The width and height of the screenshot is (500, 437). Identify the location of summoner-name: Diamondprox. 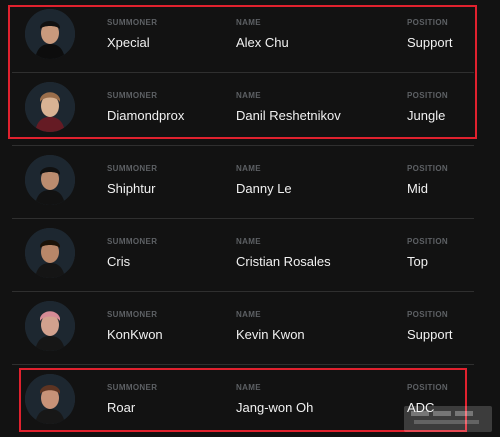
(146, 115).